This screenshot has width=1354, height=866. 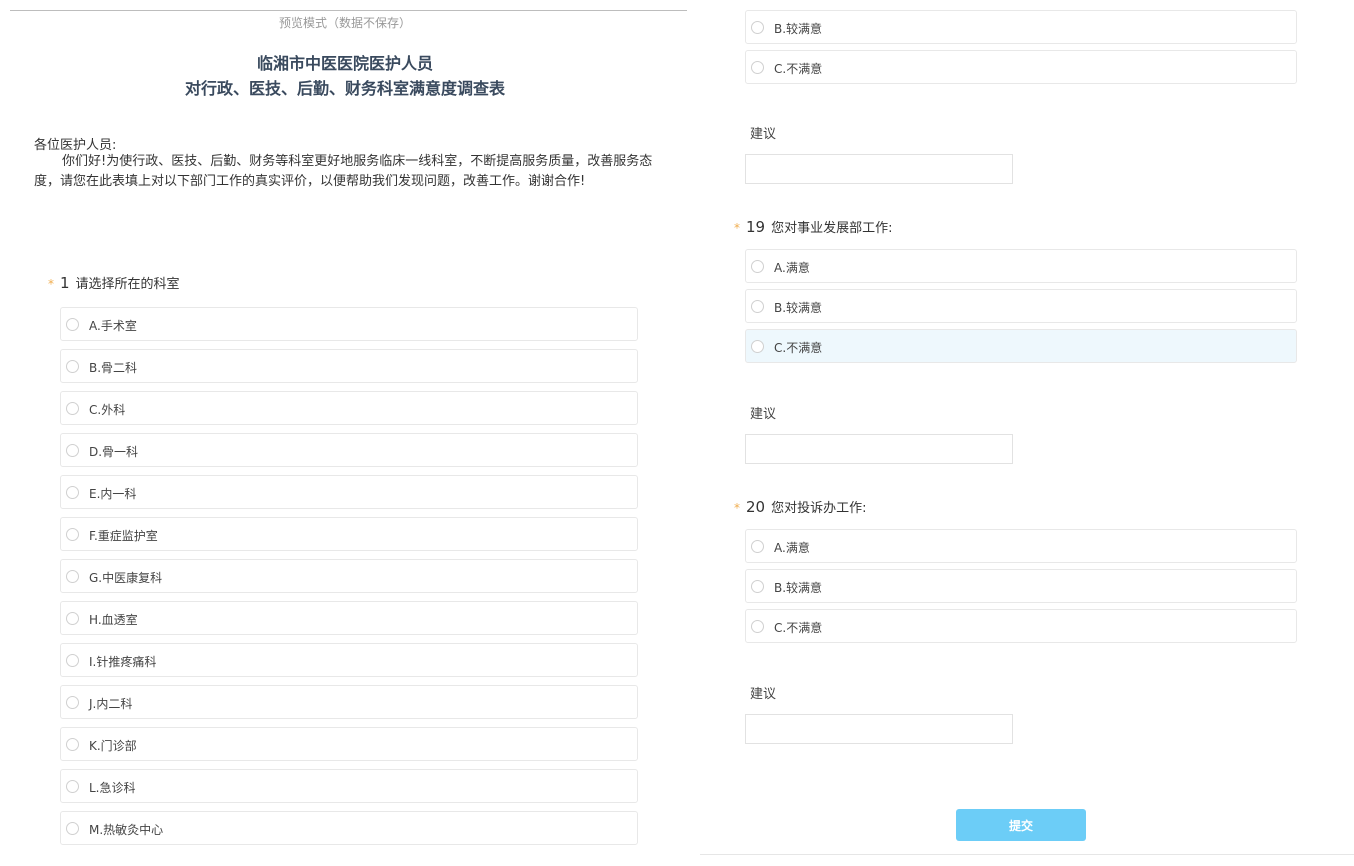 What do you see at coordinates (349, 324) in the screenshot?
I see `option-row: A.手术室` at bounding box center [349, 324].